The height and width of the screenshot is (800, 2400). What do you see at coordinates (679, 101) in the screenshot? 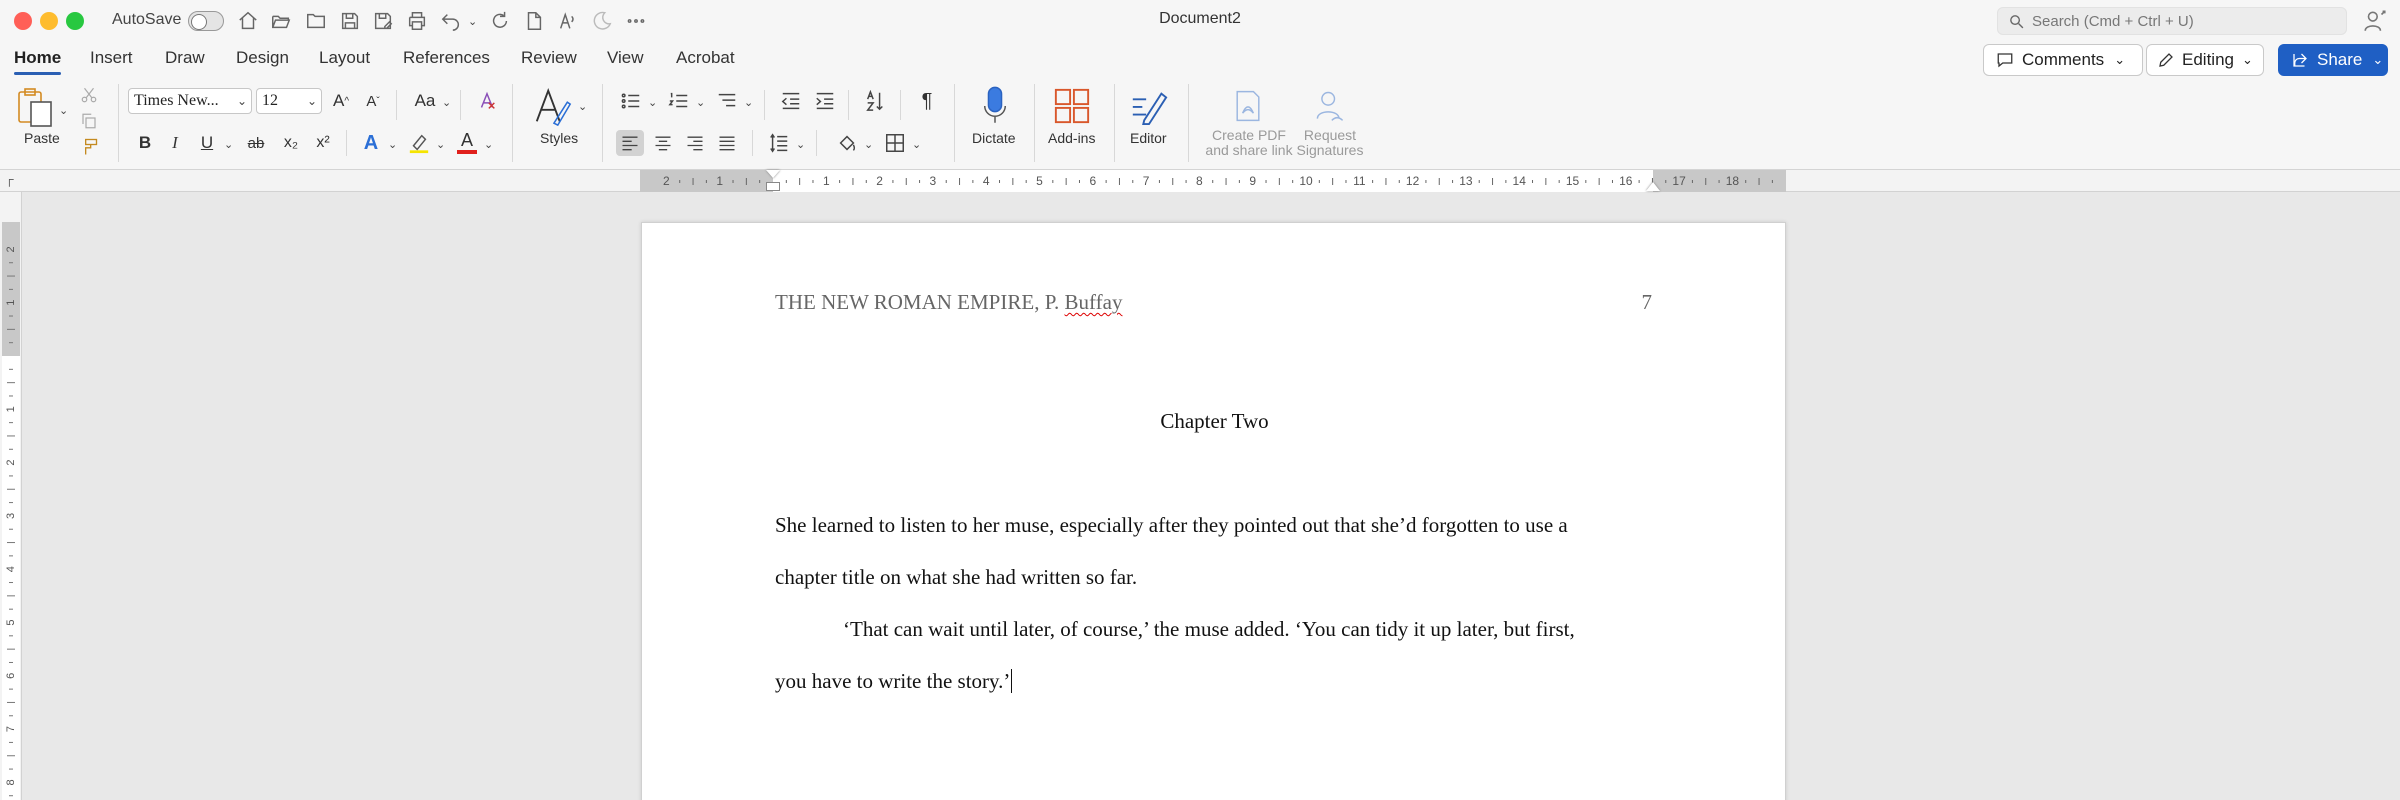
I see `numbering-icon` at bounding box center [679, 101].